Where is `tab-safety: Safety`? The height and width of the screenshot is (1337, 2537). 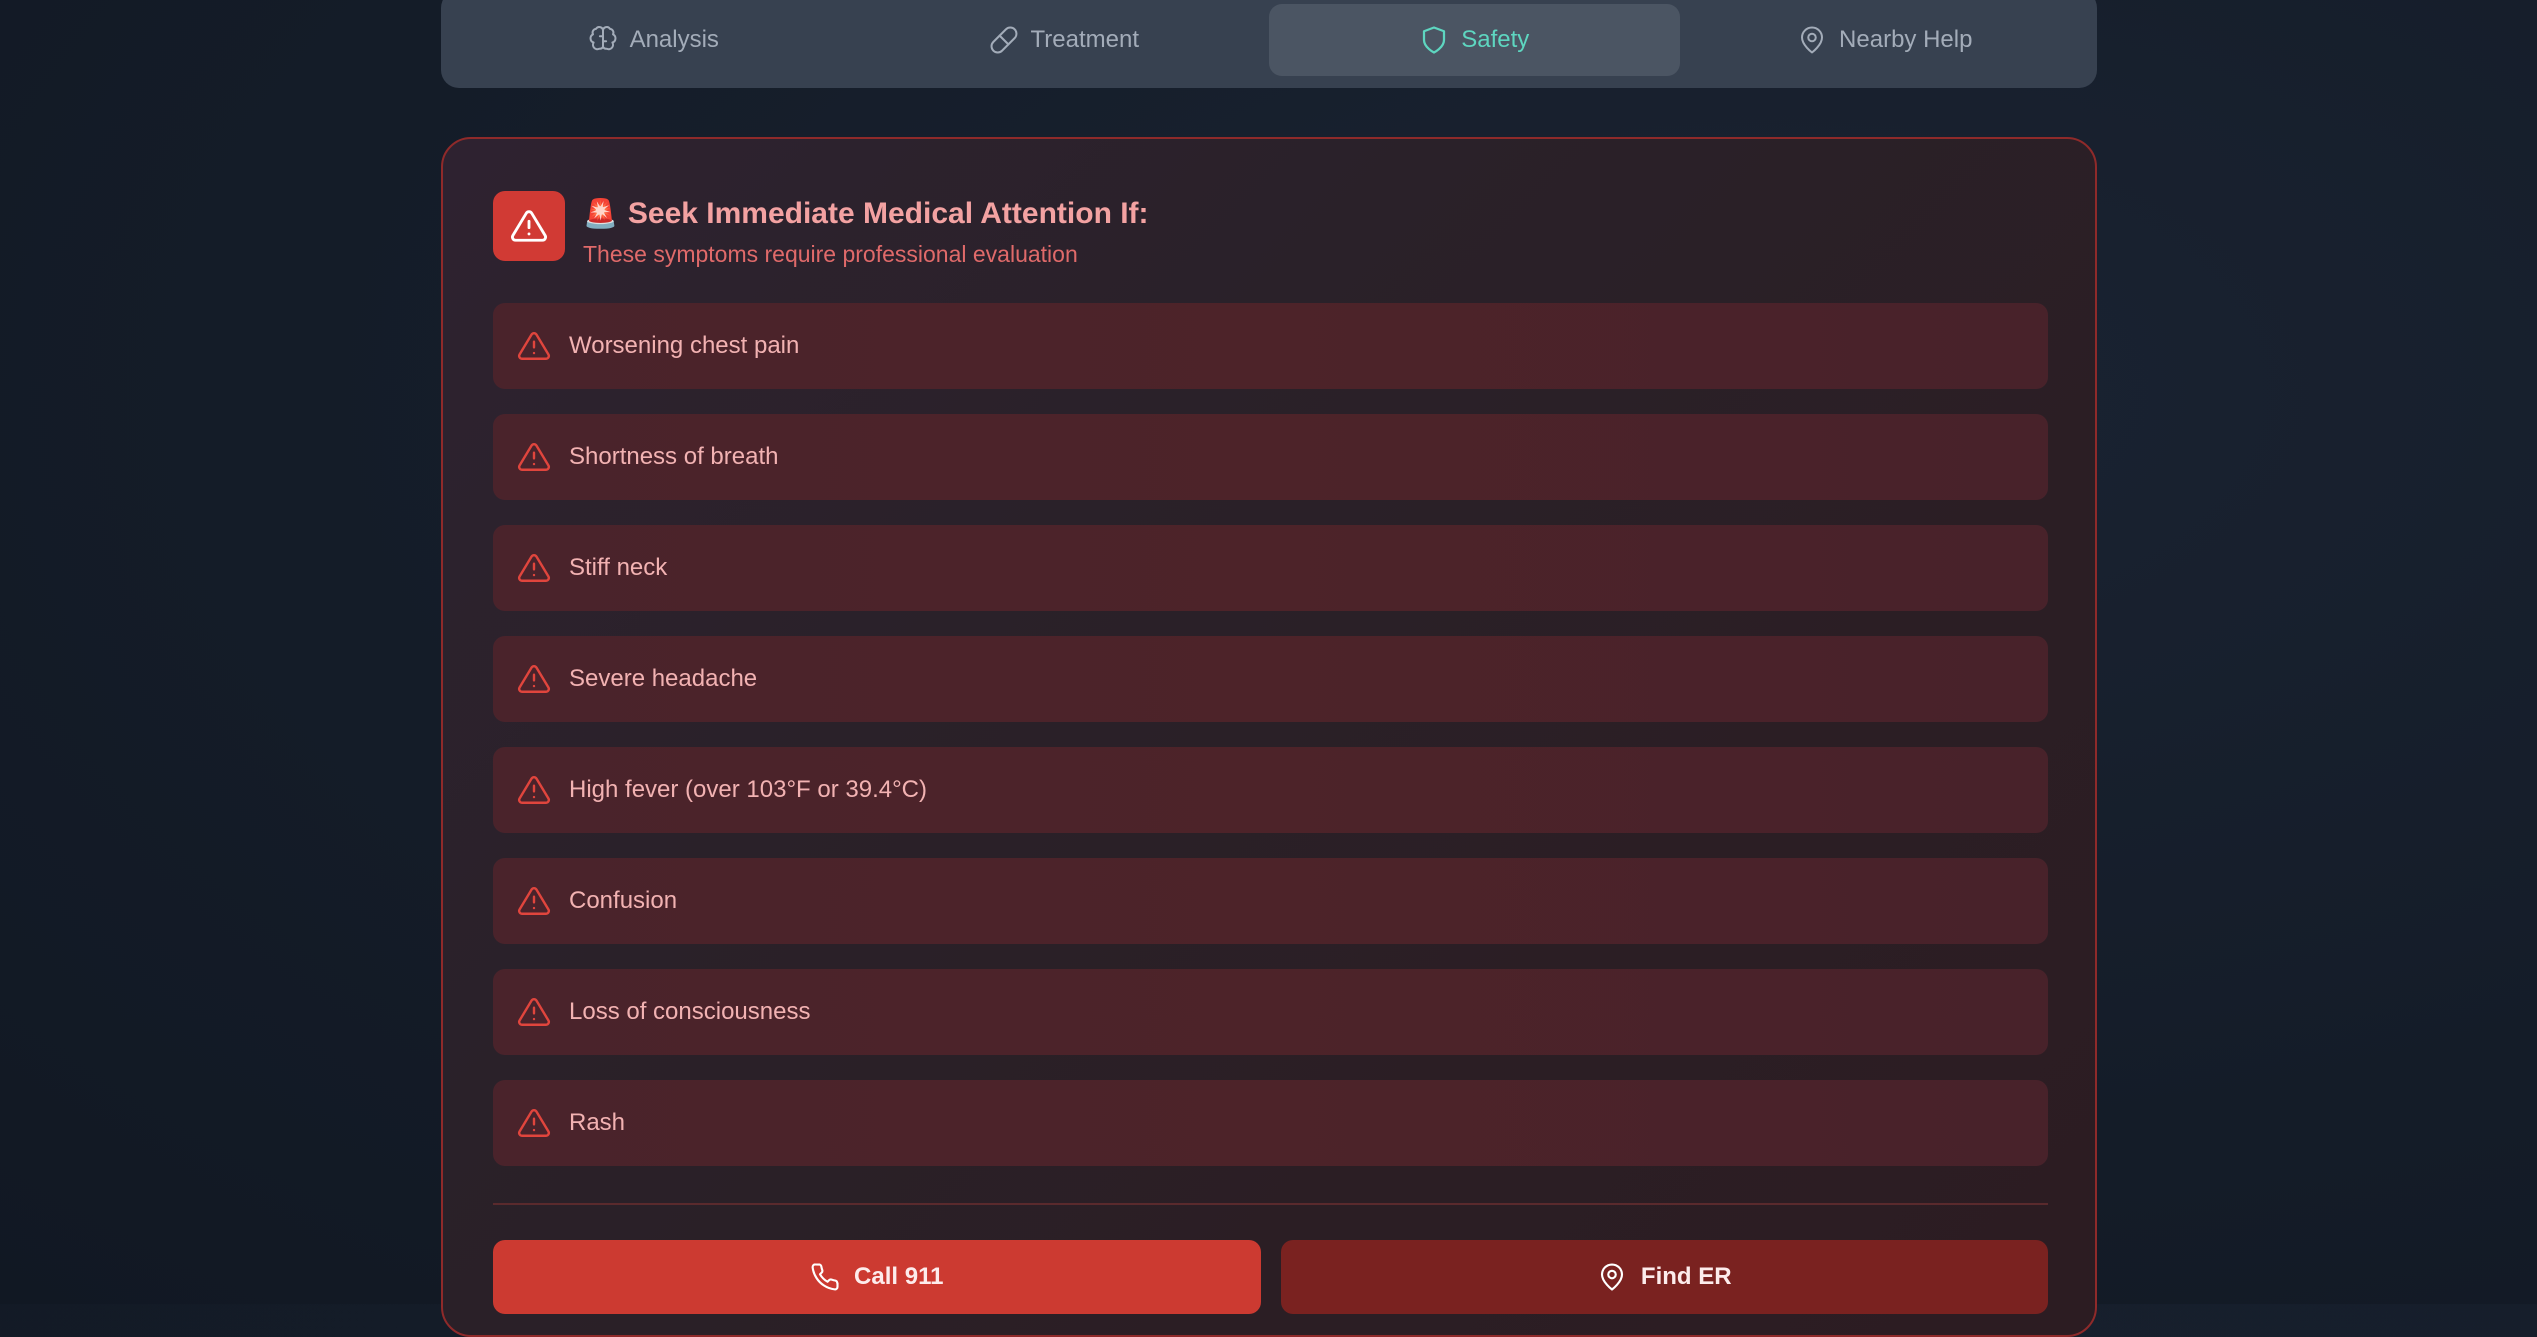 tab-safety: Safety is located at coordinates (1474, 40).